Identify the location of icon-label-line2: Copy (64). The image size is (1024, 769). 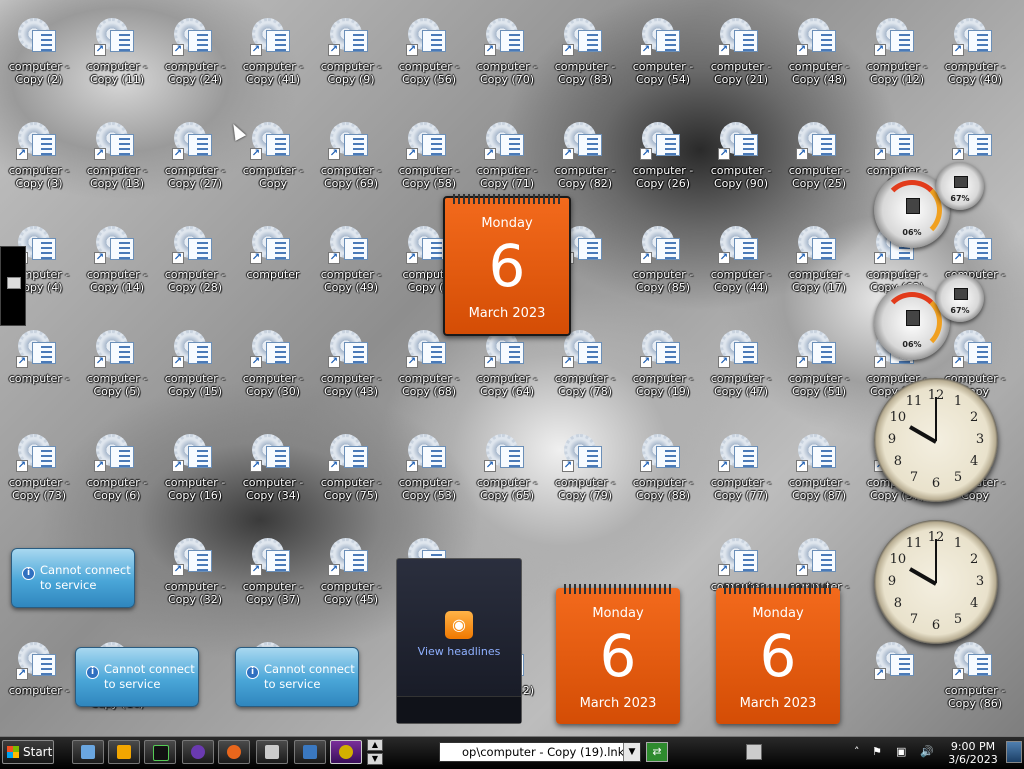
(507, 391).